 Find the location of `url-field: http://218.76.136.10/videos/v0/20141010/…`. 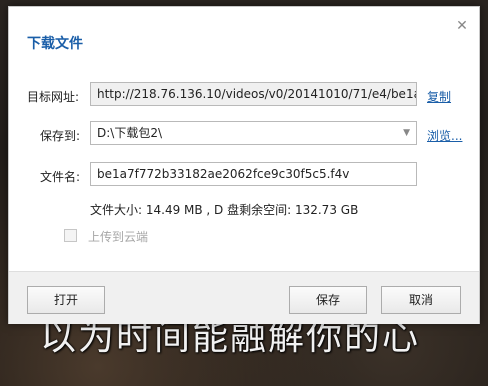

url-field: http://218.76.136.10/videos/v0/20141010/… is located at coordinates (253, 94).